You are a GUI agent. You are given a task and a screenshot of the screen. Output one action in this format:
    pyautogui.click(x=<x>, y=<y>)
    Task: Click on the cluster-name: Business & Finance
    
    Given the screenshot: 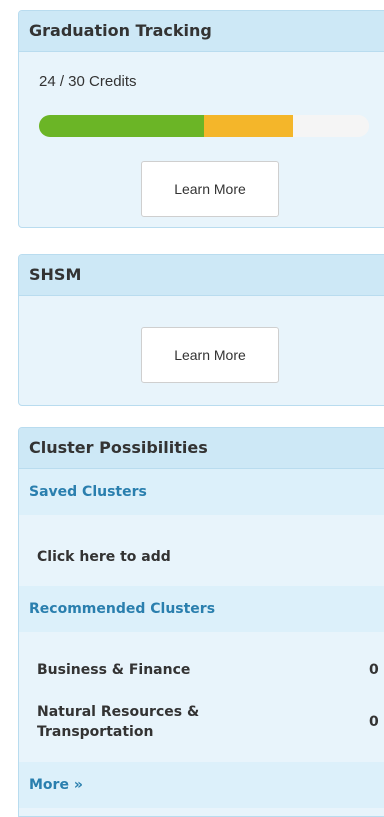 What is the action you would take?
    pyautogui.click(x=114, y=670)
    